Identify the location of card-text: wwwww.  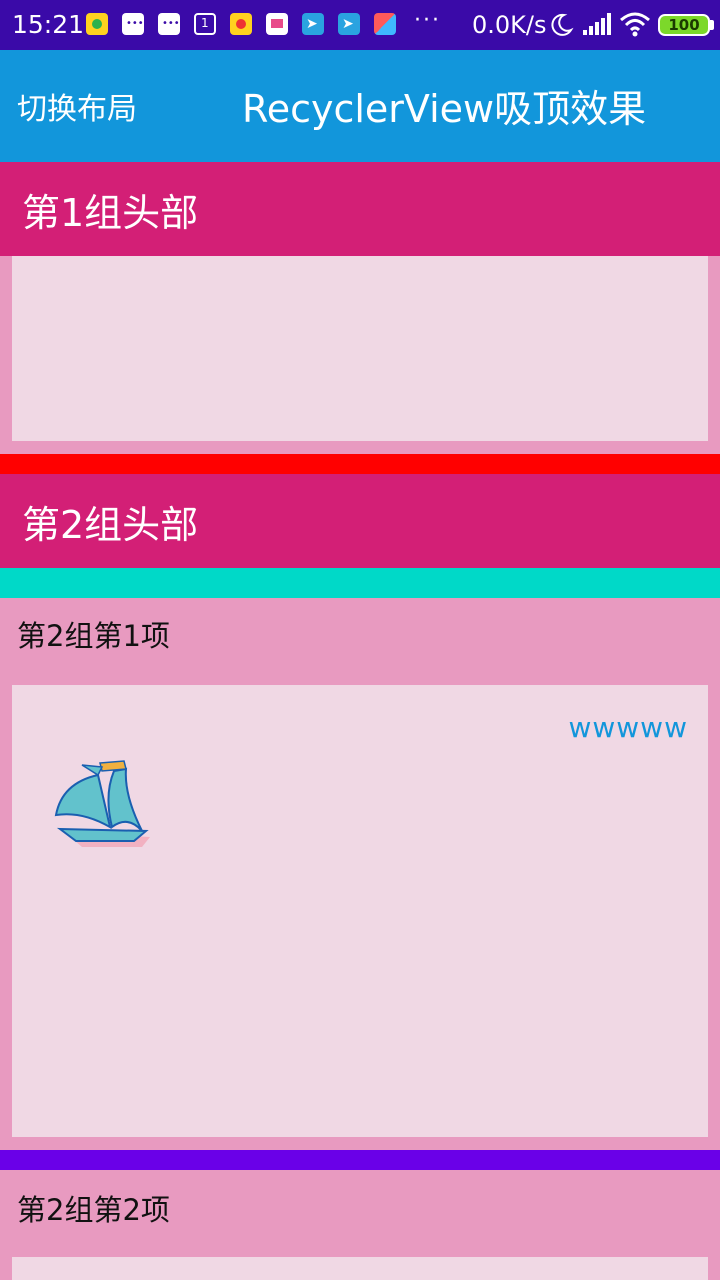
(628, 727).